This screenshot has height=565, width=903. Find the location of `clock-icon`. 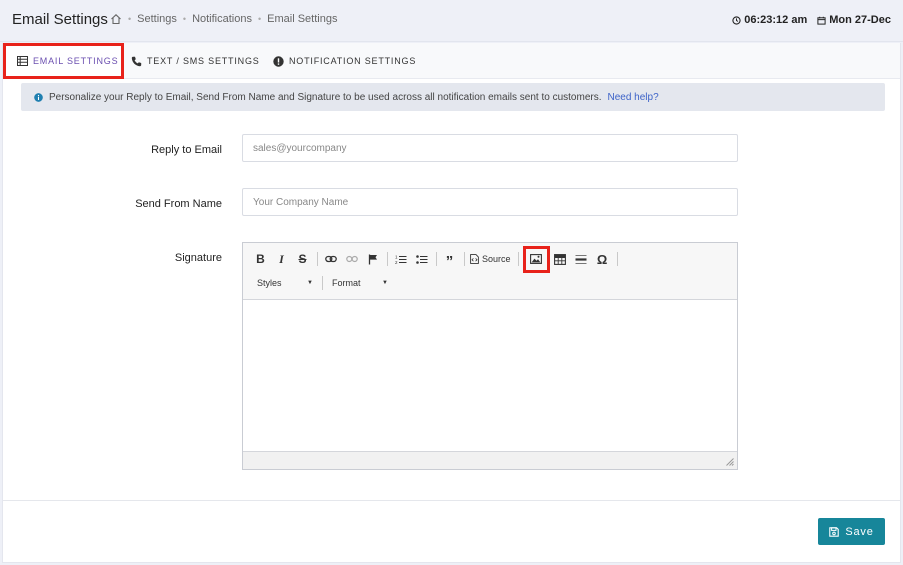

clock-icon is located at coordinates (736, 20).